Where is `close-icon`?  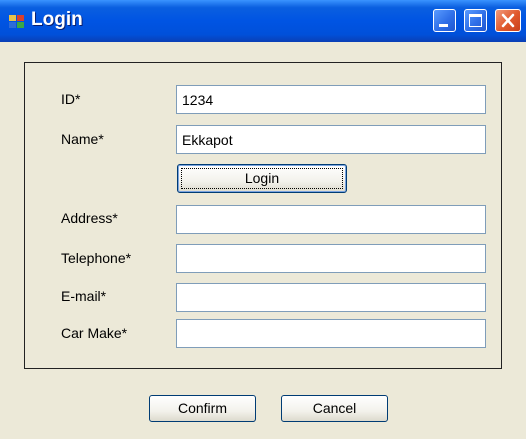
close-icon is located at coordinates (508, 20).